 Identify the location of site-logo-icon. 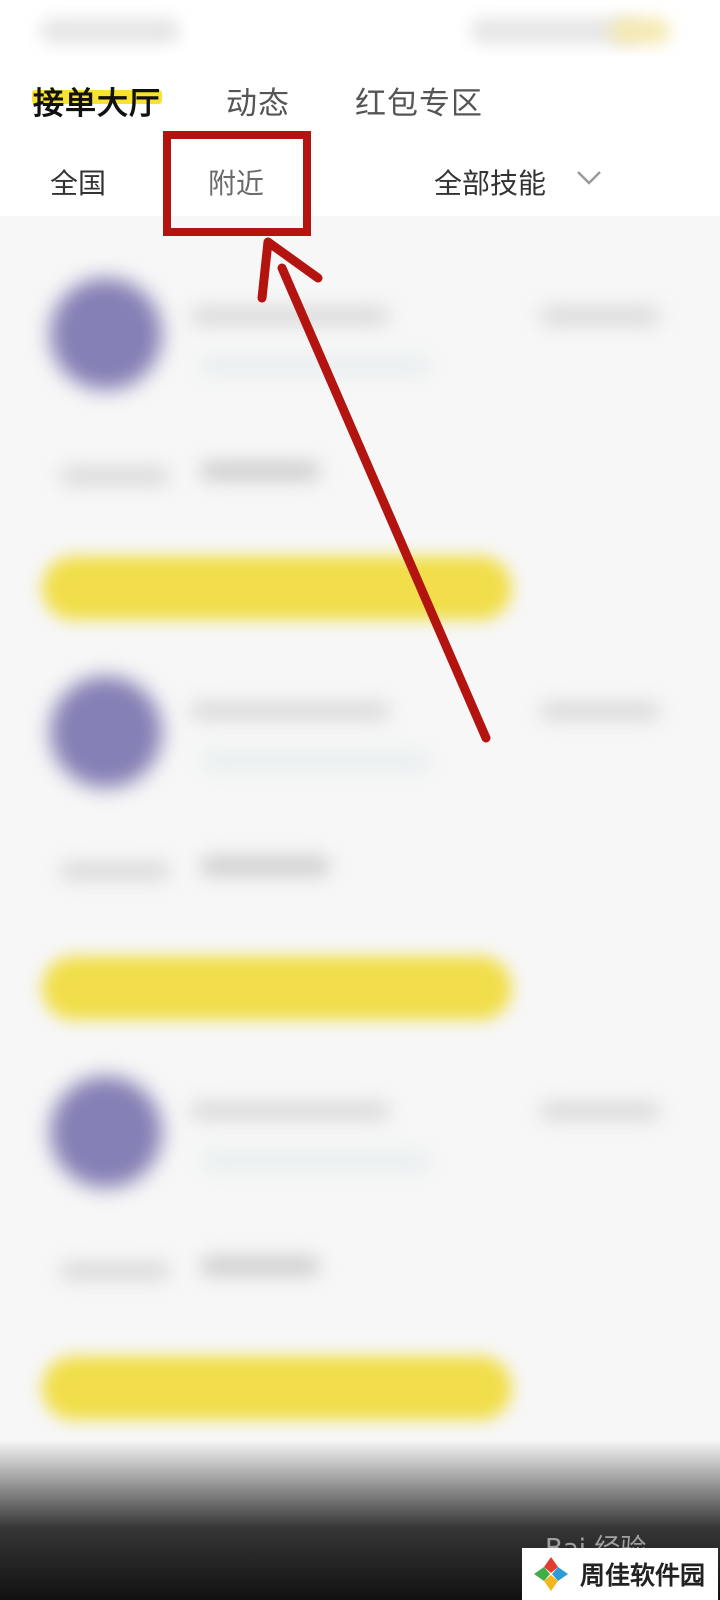
(551, 1574).